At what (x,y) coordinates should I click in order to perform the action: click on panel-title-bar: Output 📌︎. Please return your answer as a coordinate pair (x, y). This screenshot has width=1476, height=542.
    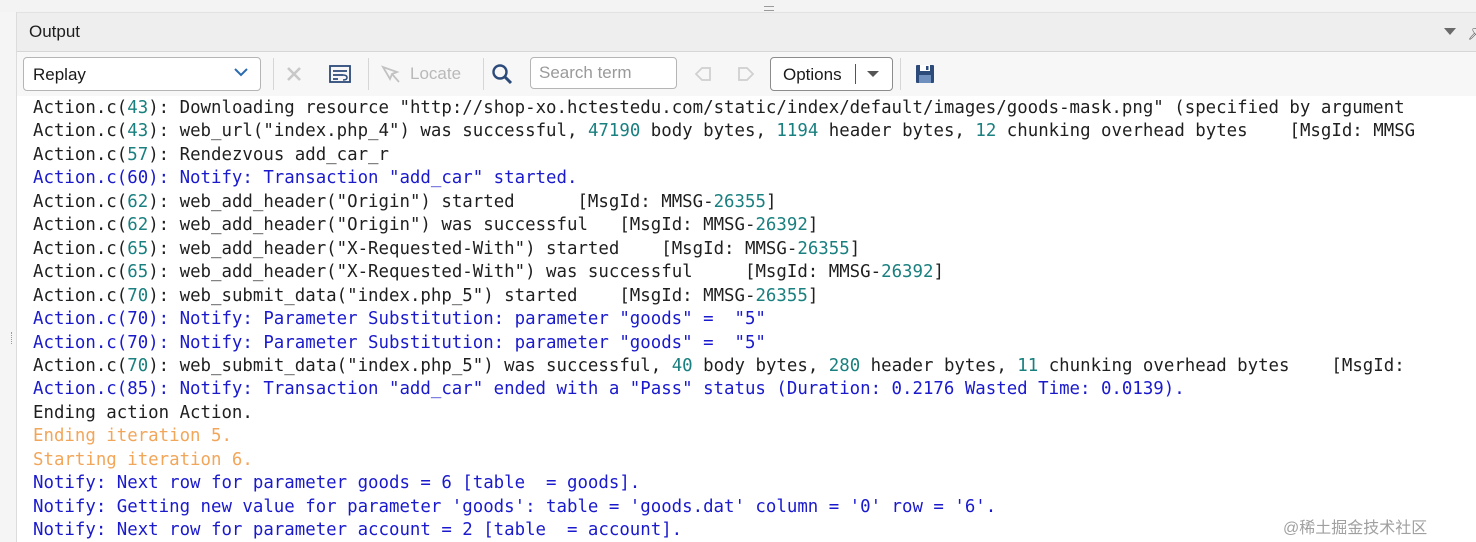
    Looking at the image, I should click on (746, 32).